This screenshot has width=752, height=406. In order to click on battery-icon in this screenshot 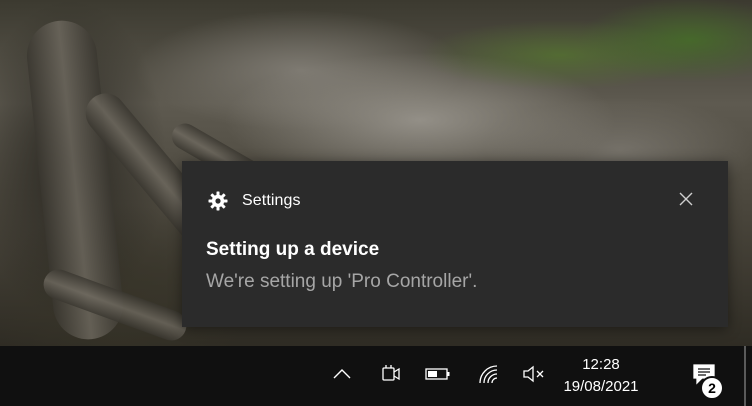, I will do `click(438, 376)`.